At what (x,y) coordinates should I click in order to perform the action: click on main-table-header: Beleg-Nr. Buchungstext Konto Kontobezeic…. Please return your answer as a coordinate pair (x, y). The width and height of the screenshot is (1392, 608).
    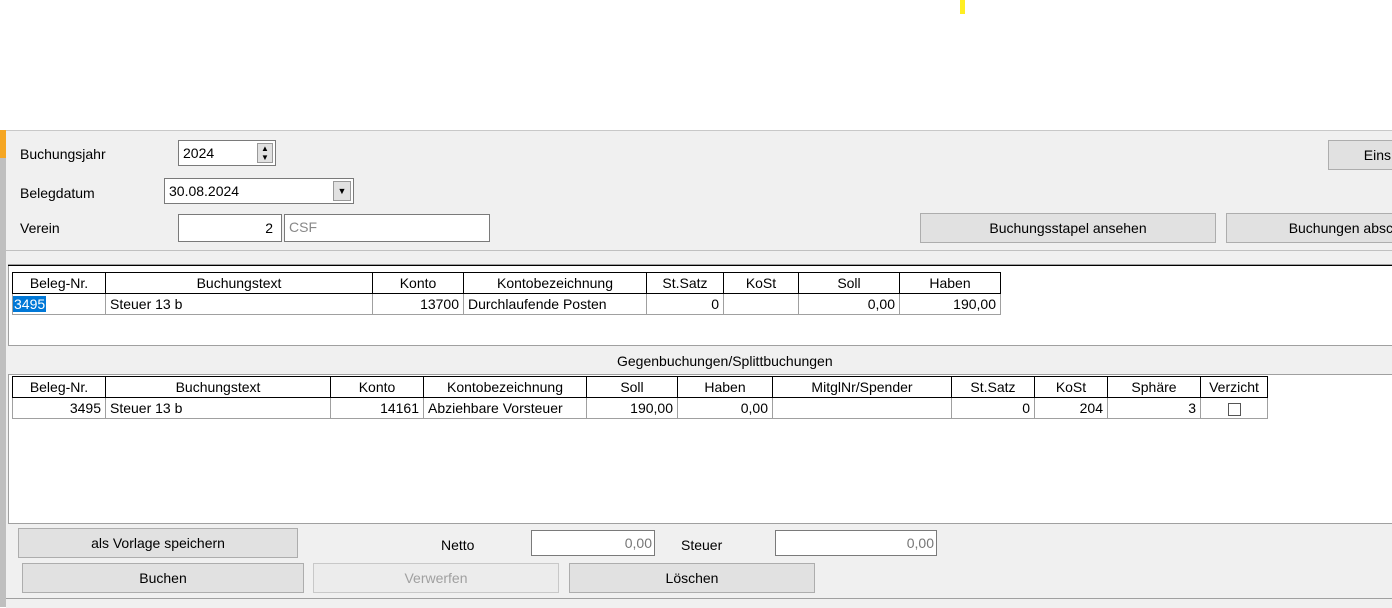
    Looking at the image, I should click on (506, 283).